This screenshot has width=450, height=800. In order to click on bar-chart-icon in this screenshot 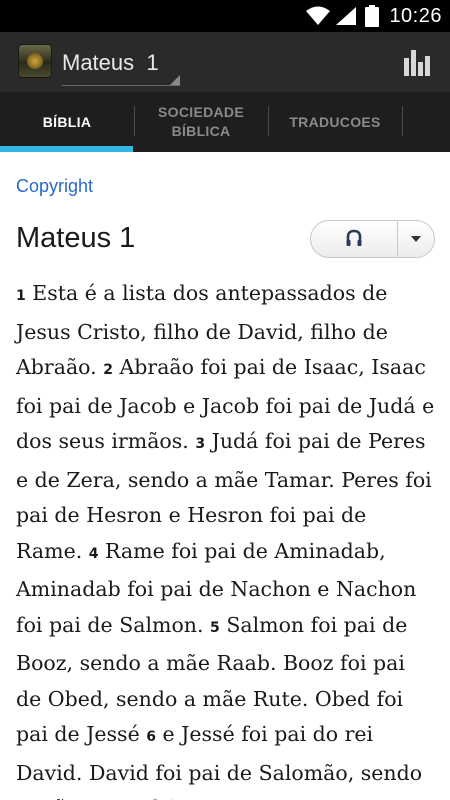, I will do `click(417, 63)`.